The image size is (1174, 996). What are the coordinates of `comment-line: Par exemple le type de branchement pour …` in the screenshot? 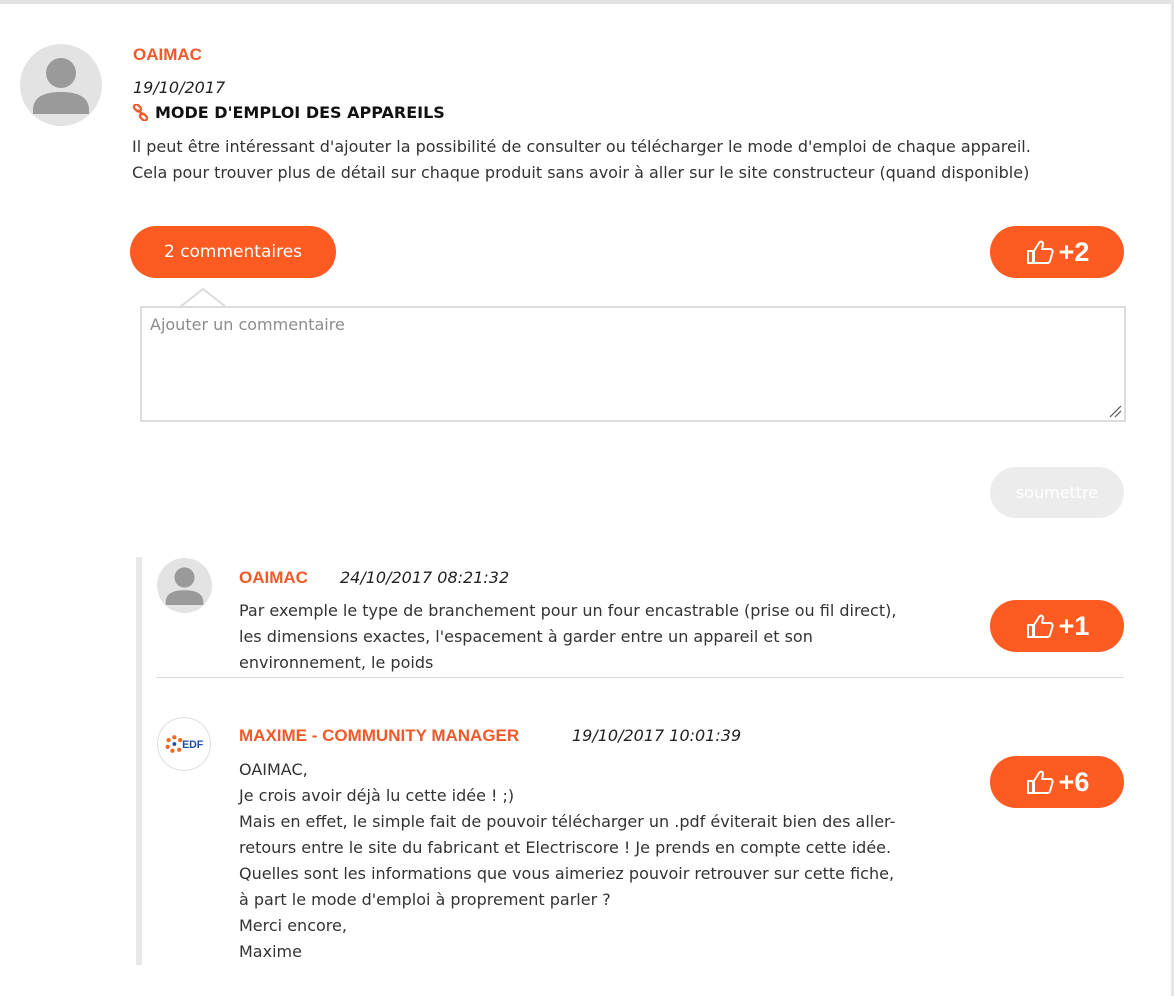 It's located at (568, 610).